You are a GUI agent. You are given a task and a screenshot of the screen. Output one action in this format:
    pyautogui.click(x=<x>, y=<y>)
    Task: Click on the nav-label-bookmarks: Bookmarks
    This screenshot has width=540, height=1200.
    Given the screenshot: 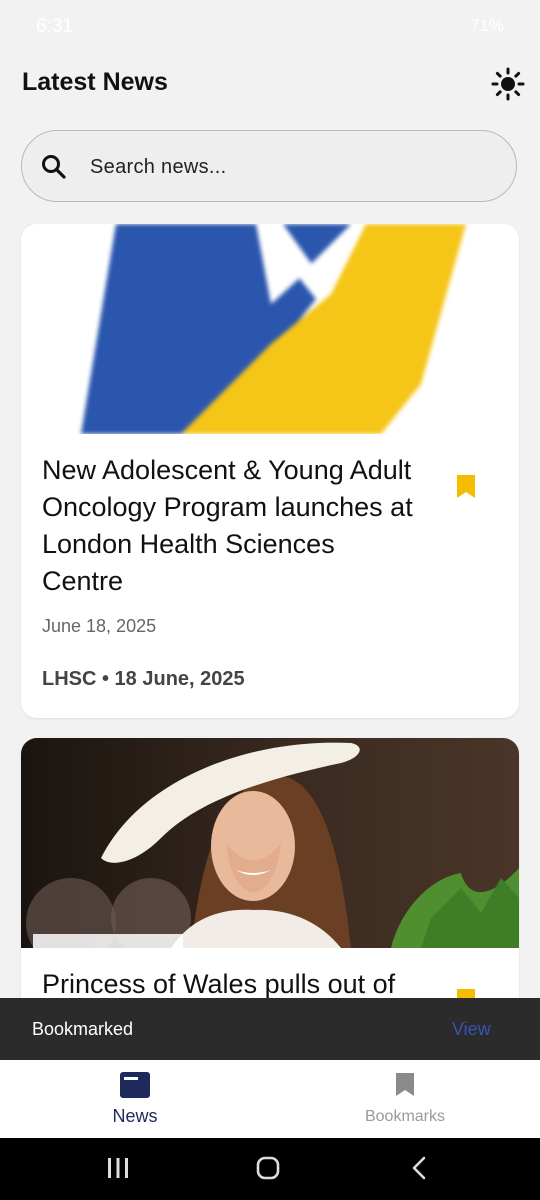 What is the action you would take?
    pyautogui.click(x=405, y=1116)
    